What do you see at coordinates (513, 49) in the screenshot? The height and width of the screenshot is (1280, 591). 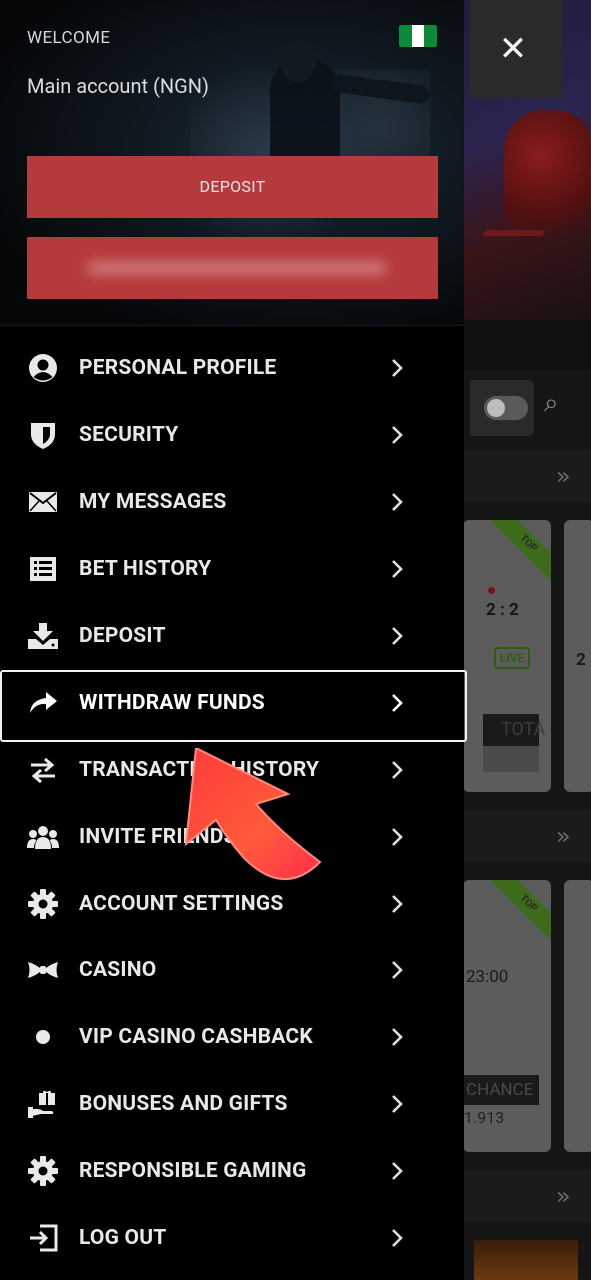 I see `close-icon: ✕` at bounding box center [513, 49].